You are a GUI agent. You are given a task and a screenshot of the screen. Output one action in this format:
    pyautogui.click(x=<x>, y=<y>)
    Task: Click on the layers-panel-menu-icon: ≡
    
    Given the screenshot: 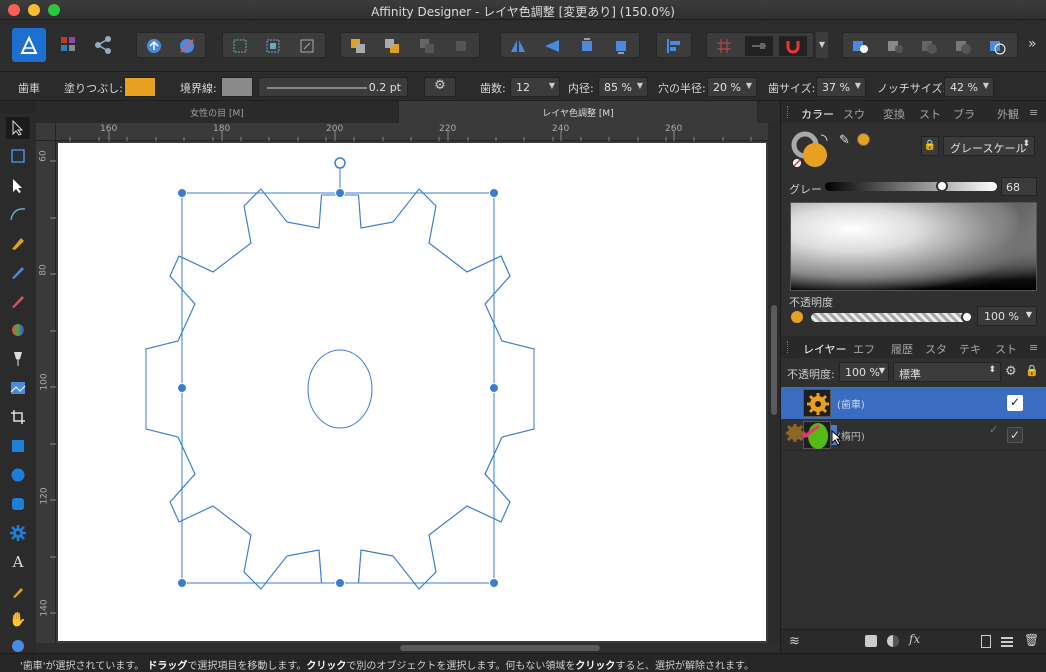 What is the action you would take?
    pyautogui.click(x=1033, y=347)
    